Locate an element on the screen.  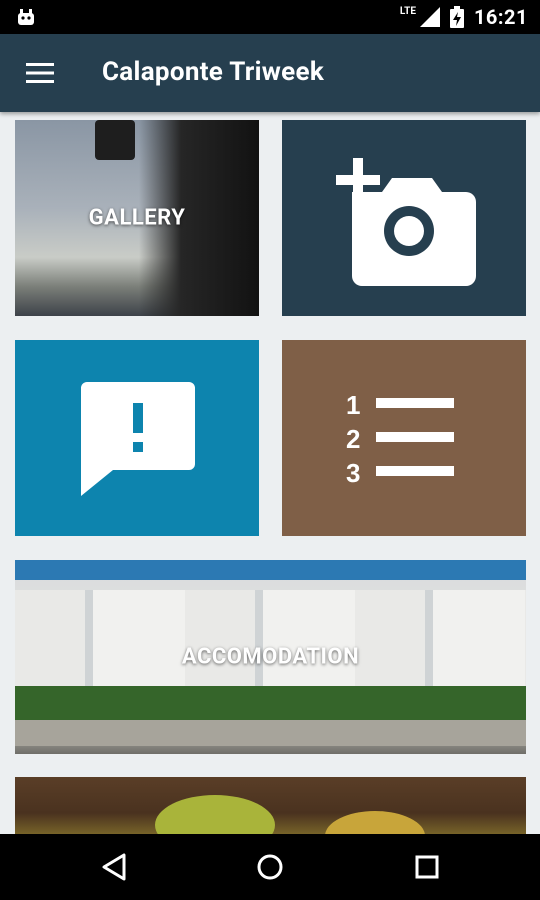
signal-icon is located at coordinates (429, 17).